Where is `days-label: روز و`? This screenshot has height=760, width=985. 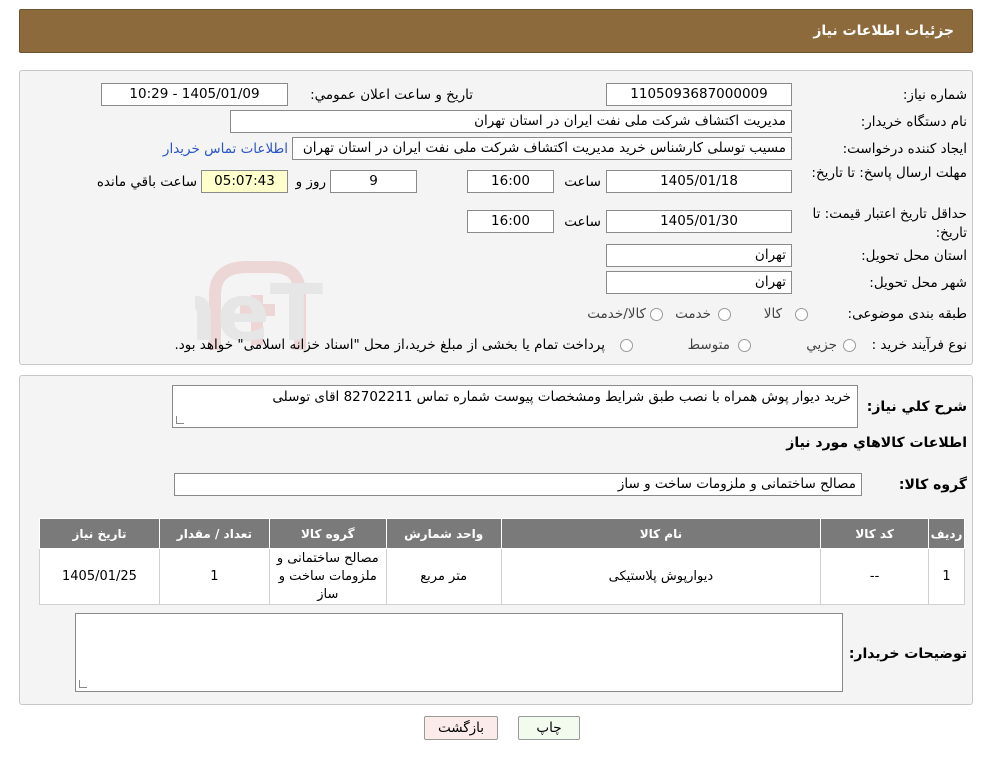
days-label: روز و is located at coordinates (310, 182).